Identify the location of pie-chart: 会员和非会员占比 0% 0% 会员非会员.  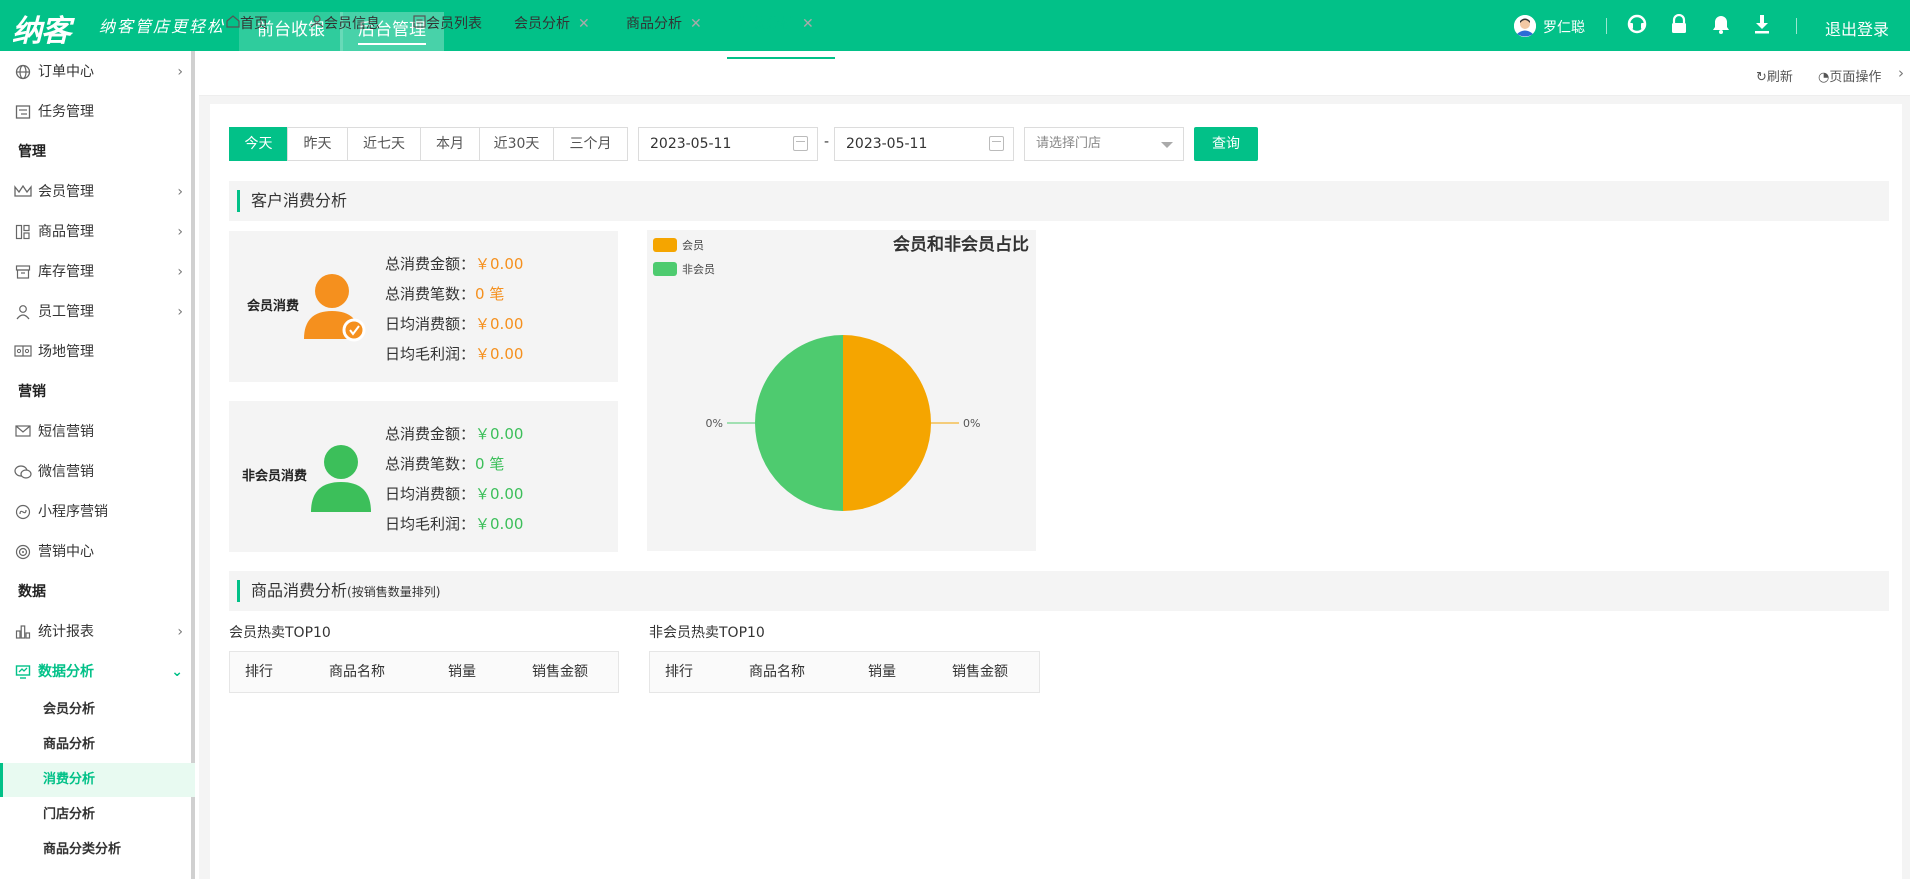
(841, 372).